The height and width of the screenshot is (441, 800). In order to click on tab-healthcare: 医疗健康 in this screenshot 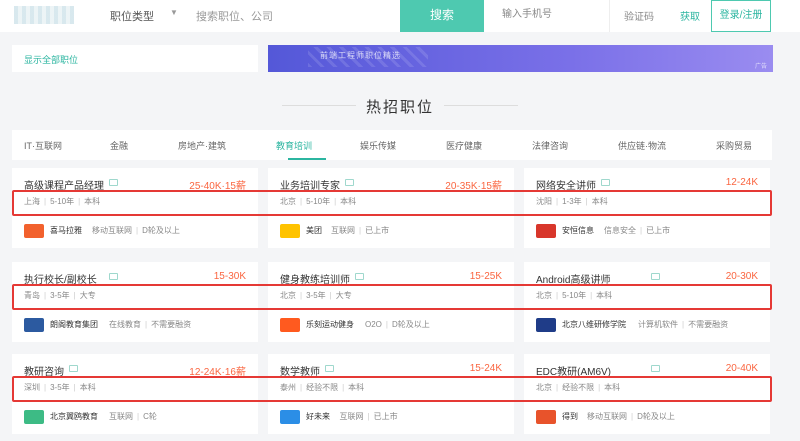, I will do `click(464, 145)`.